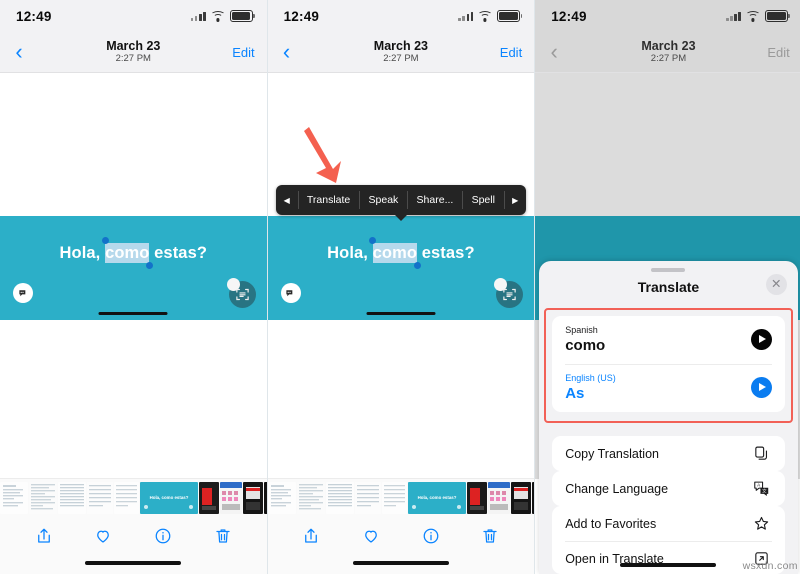 The width and height of the screenshot is (800, 574). What do you see at coordinates (585, 345) in the screenshot?
I see `source-text: como` at bounding box center [585, 345].